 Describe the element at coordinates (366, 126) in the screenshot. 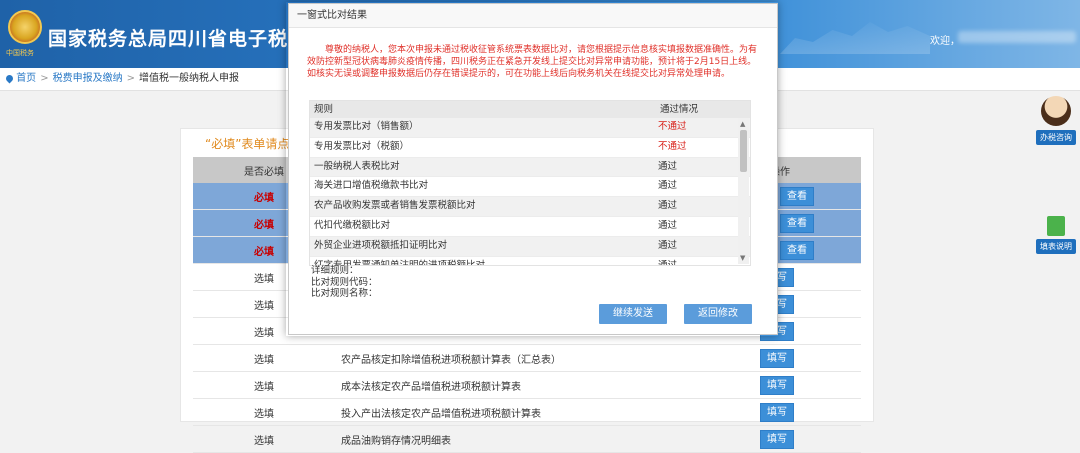

I see `rule-name: 专用发票比对（销售额）` at that location.